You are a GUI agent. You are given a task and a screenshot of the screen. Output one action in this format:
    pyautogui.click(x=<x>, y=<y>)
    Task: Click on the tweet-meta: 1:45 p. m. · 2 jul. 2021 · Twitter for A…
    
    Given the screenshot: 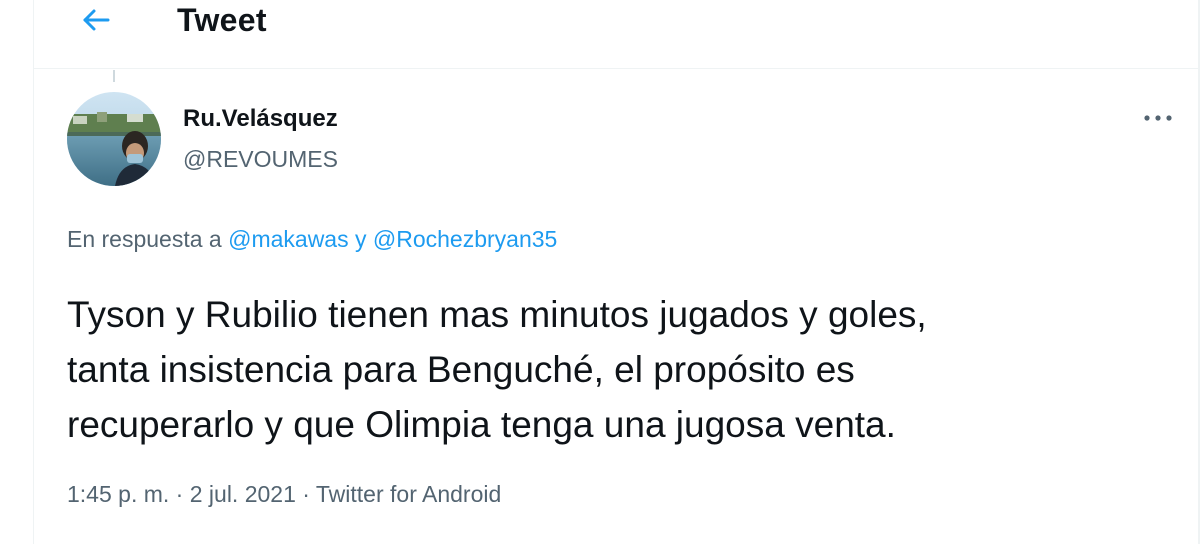 What is the action you would take?
    pyautogui.click(x=284, y=494)
    